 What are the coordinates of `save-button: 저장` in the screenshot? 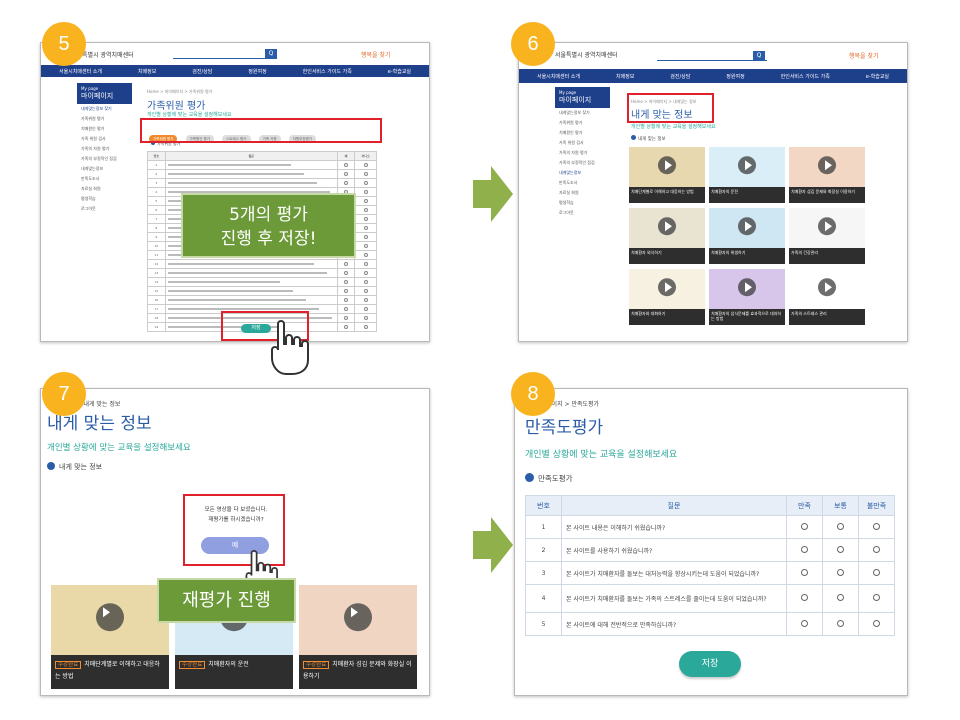 It's located at (710, 664).